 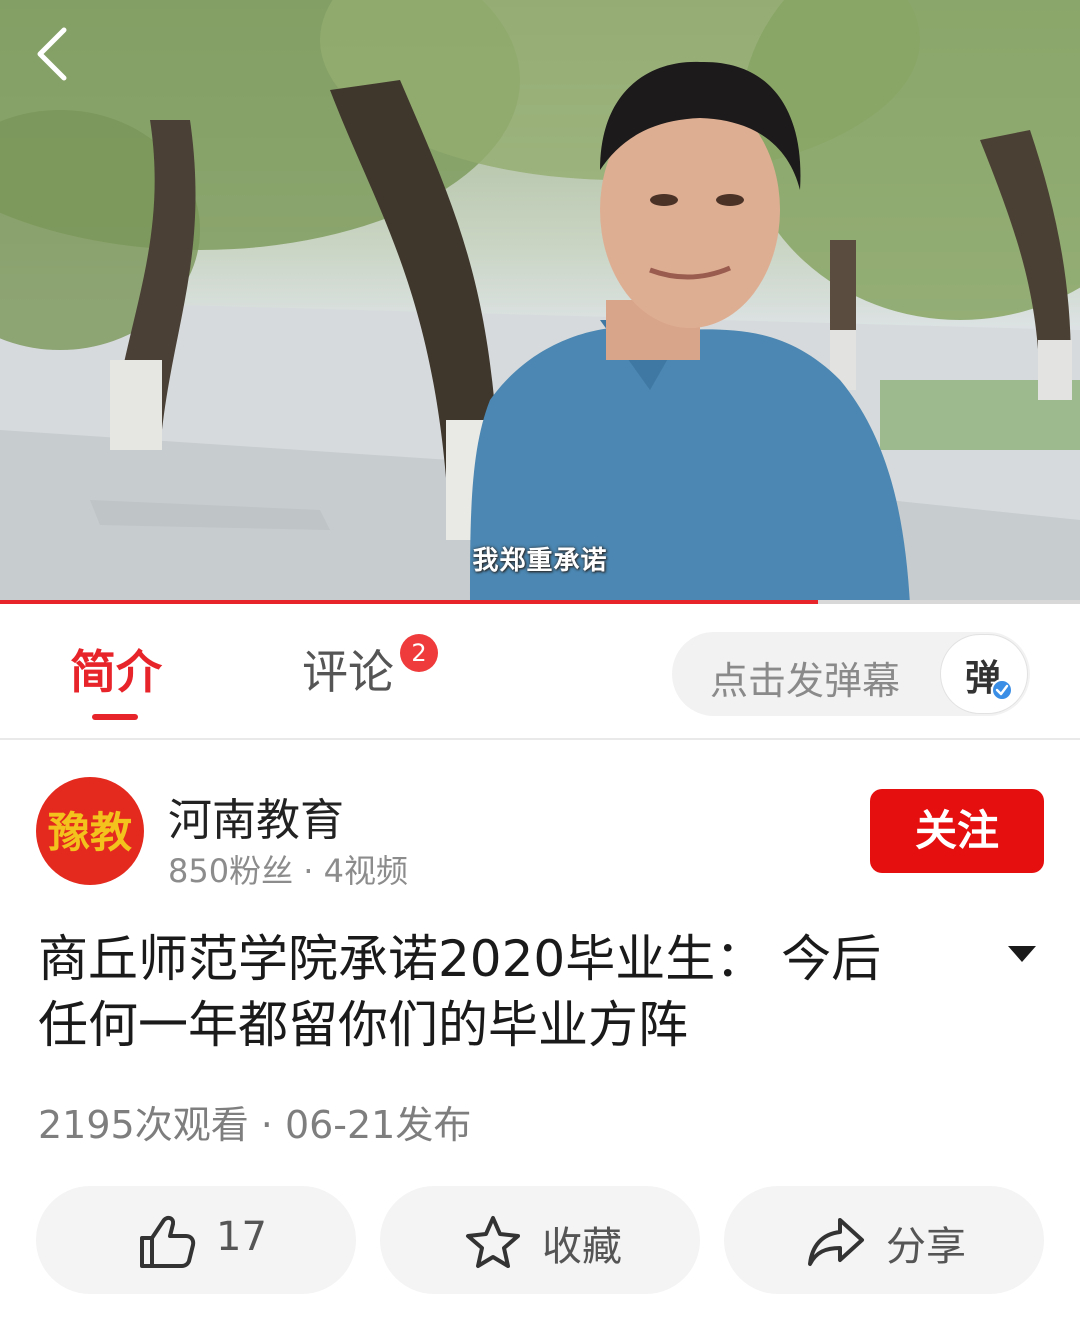 What do you see at coordinates (805, 681) in the screenshot?
I see `danmaku-placeholder: 点击发弹幕` at bounding box center [805, 681].